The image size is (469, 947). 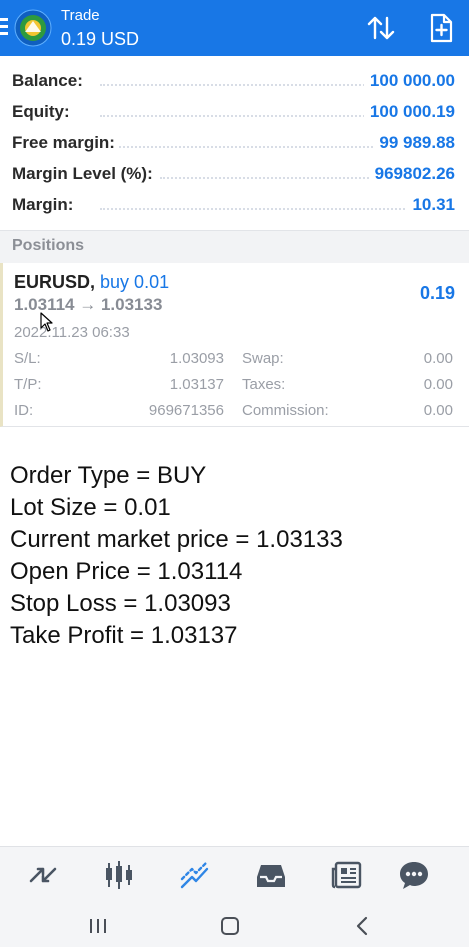 What do you see at coordinates (48, 245) in the screenshot?
I see `positions-header-label: Positions` at bounding box center [48, 245].